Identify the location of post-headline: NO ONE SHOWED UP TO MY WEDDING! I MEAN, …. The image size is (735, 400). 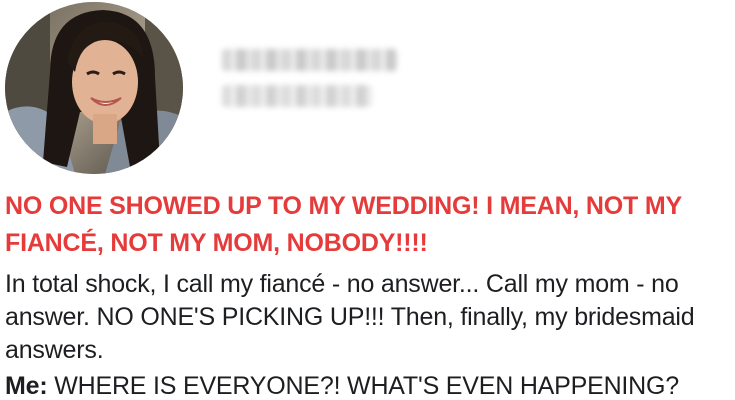
(343, 224).